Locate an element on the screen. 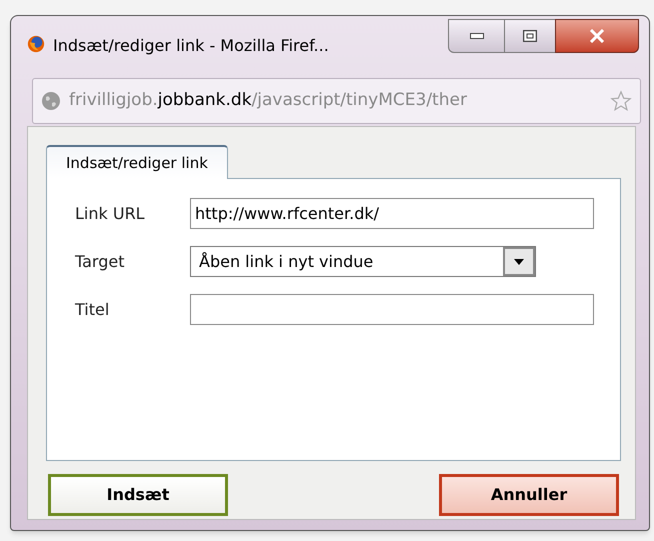  dropdown-arrow-icon is located at coordinates (519, 261).